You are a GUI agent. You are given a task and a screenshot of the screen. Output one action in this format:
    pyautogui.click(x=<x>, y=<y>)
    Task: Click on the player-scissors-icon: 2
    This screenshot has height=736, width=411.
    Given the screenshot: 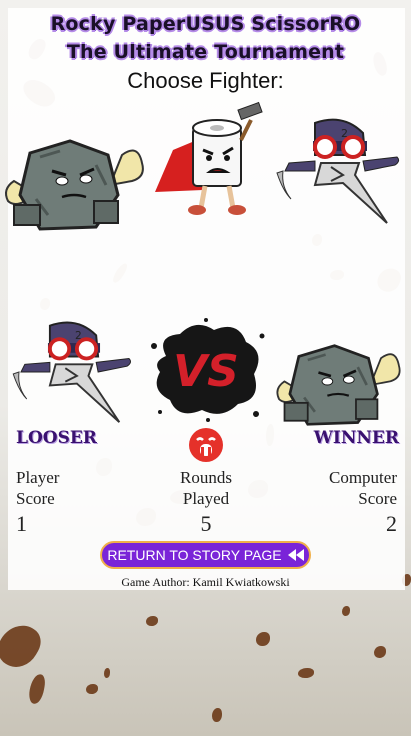 What is the action you would take?
    pyautogui.click(x=71, y=372)
    